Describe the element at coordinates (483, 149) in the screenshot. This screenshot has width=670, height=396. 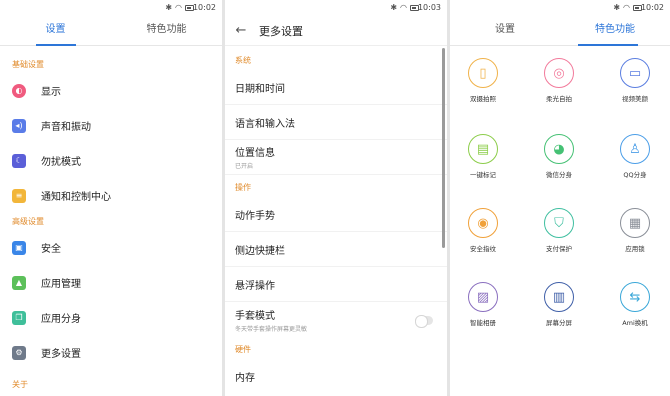
I see `mark-icon: ▤` at that location.